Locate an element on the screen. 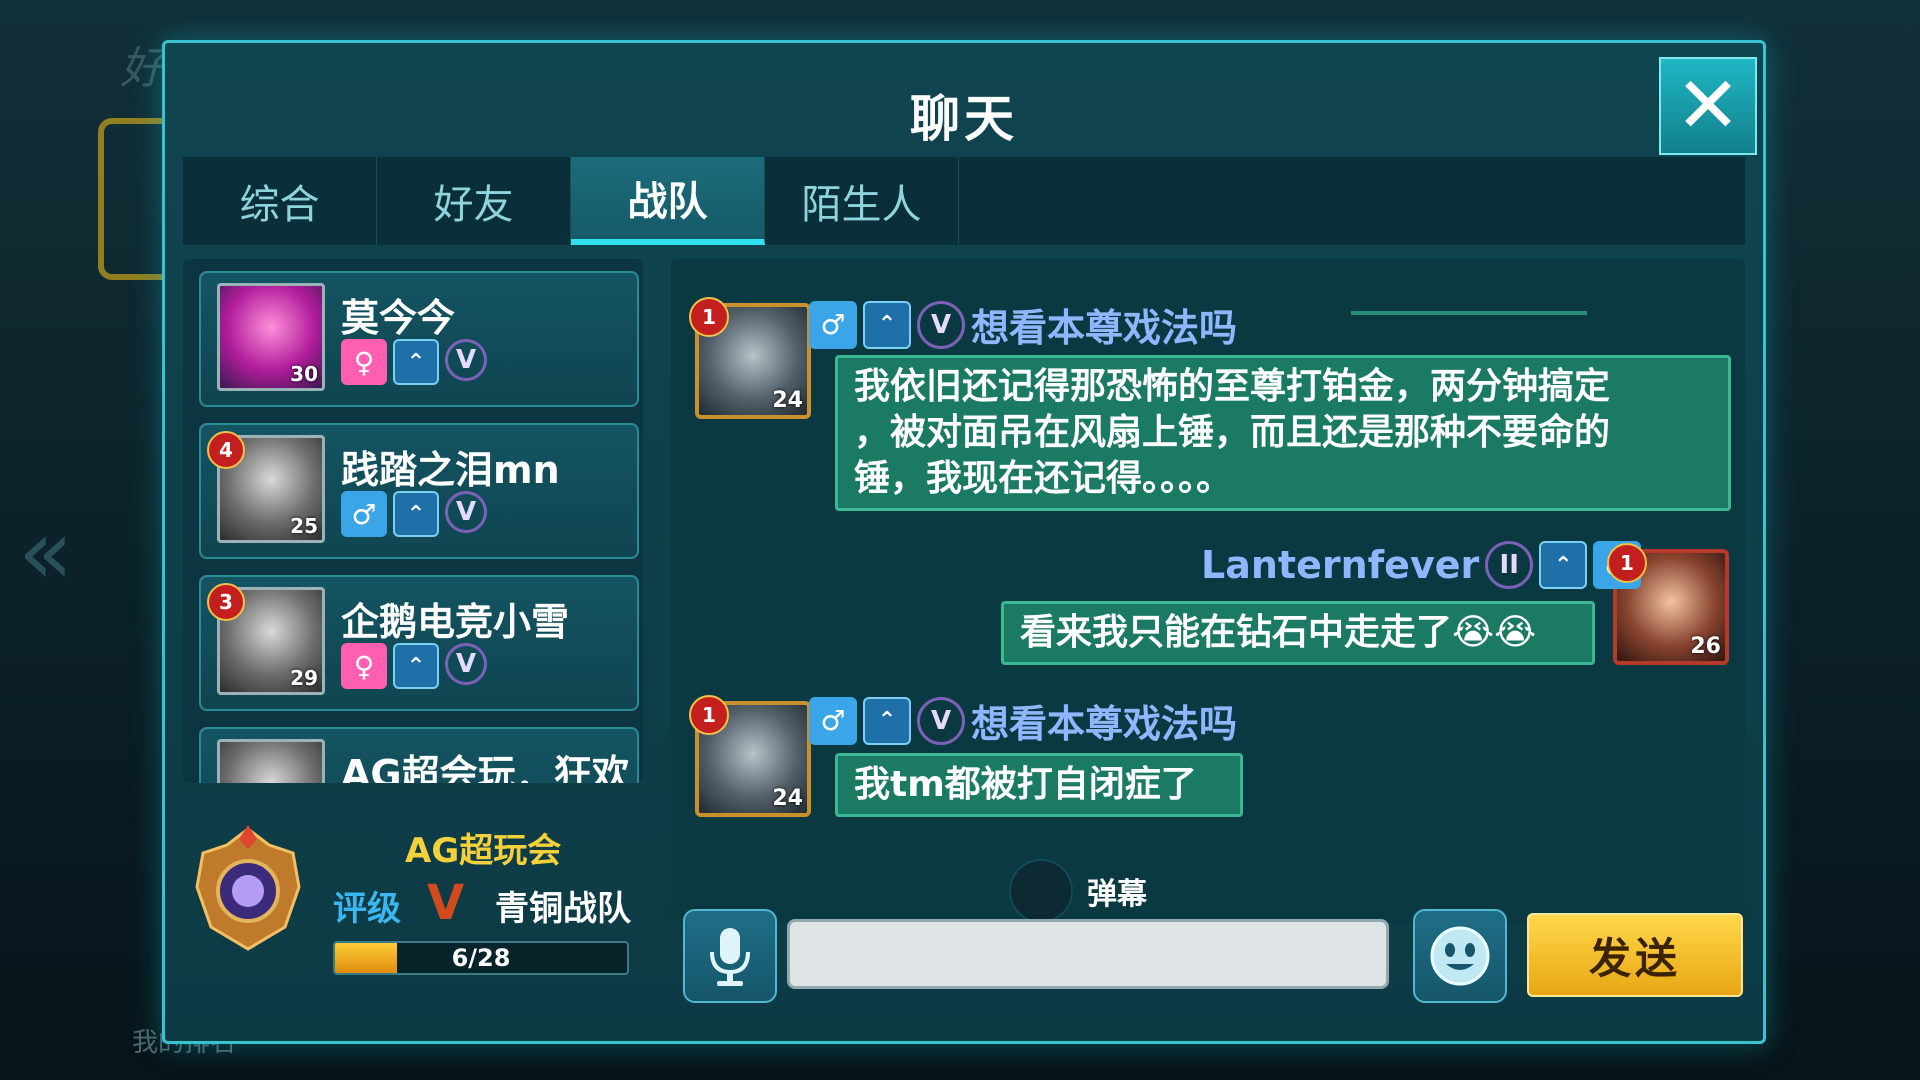 The width and height of the screenshot is (1920, 1080). rank-badge: 3 is located at coordinates (226, 602).